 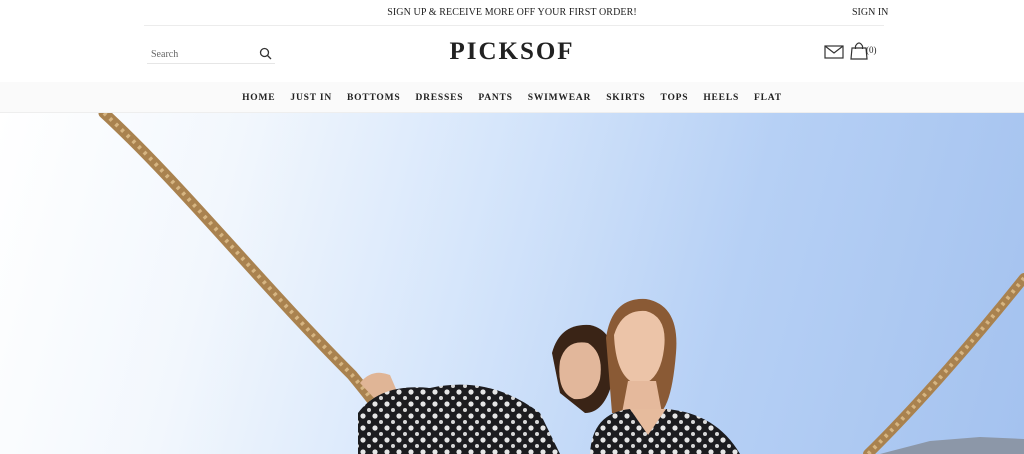 What do you see at coordinates (871, 50) in the screenshot?
I see `cart-count: (0)` at bounding box center [871, 50].